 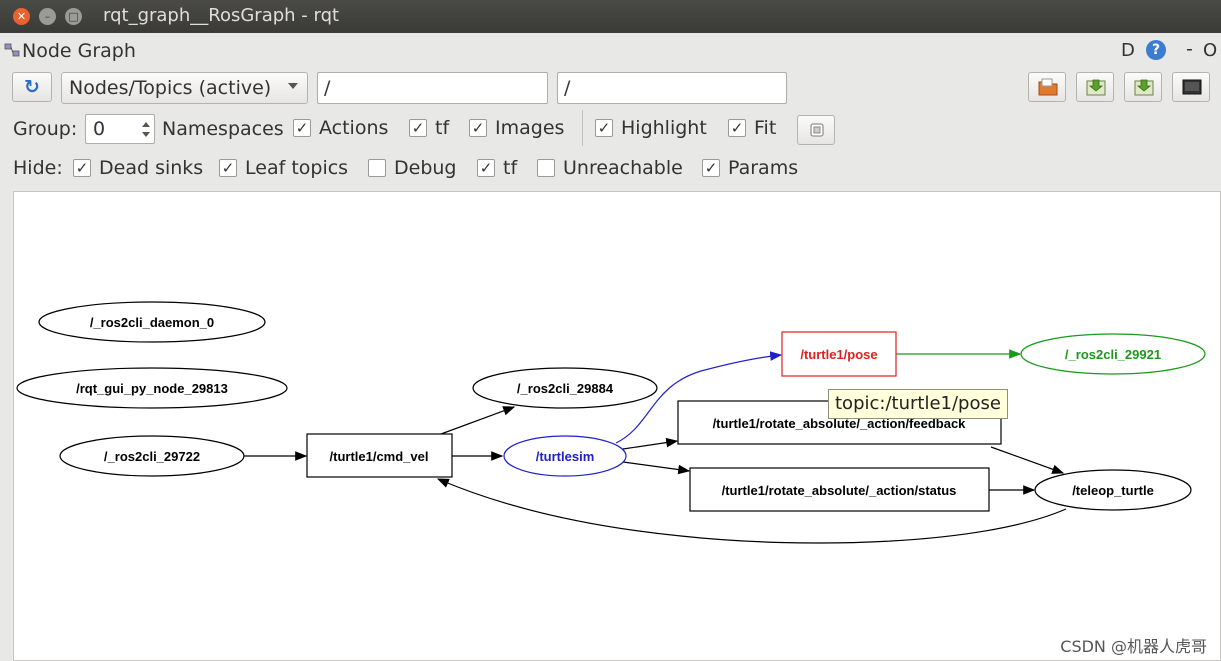 What do you see at coordinates (146, 124) in the screenshot?
I see `spin-up-icon` at bounding box center [146, 124].